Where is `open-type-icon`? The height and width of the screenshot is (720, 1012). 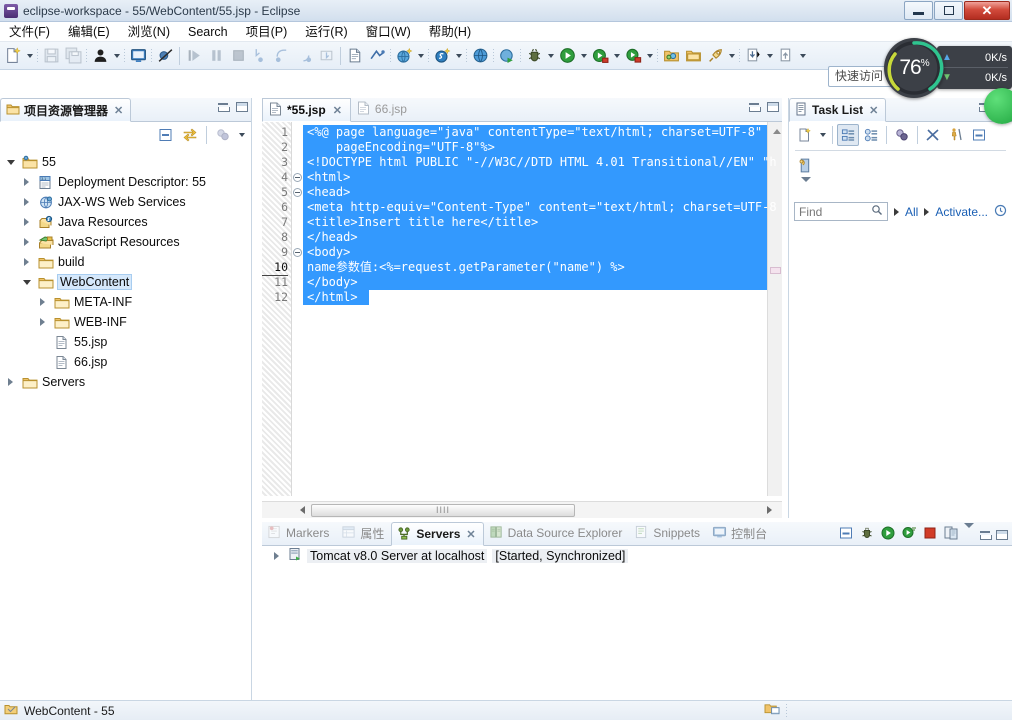 open-type-icon is located at coordinates (671, 56).